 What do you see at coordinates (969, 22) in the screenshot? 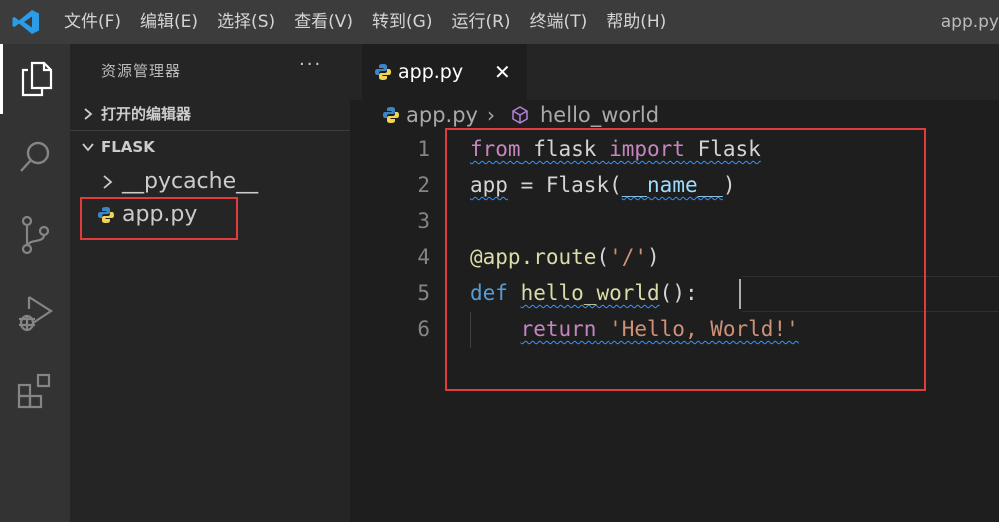
I see `window-title: app.py` at bounding box center [969, 22].